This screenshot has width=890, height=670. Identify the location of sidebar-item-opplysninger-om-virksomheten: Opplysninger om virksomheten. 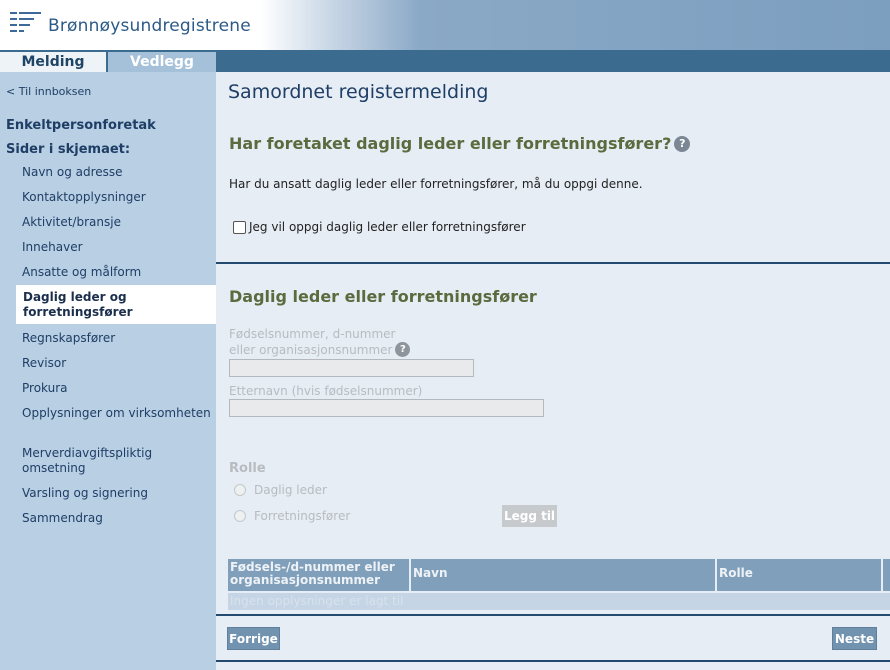
(117, 413).